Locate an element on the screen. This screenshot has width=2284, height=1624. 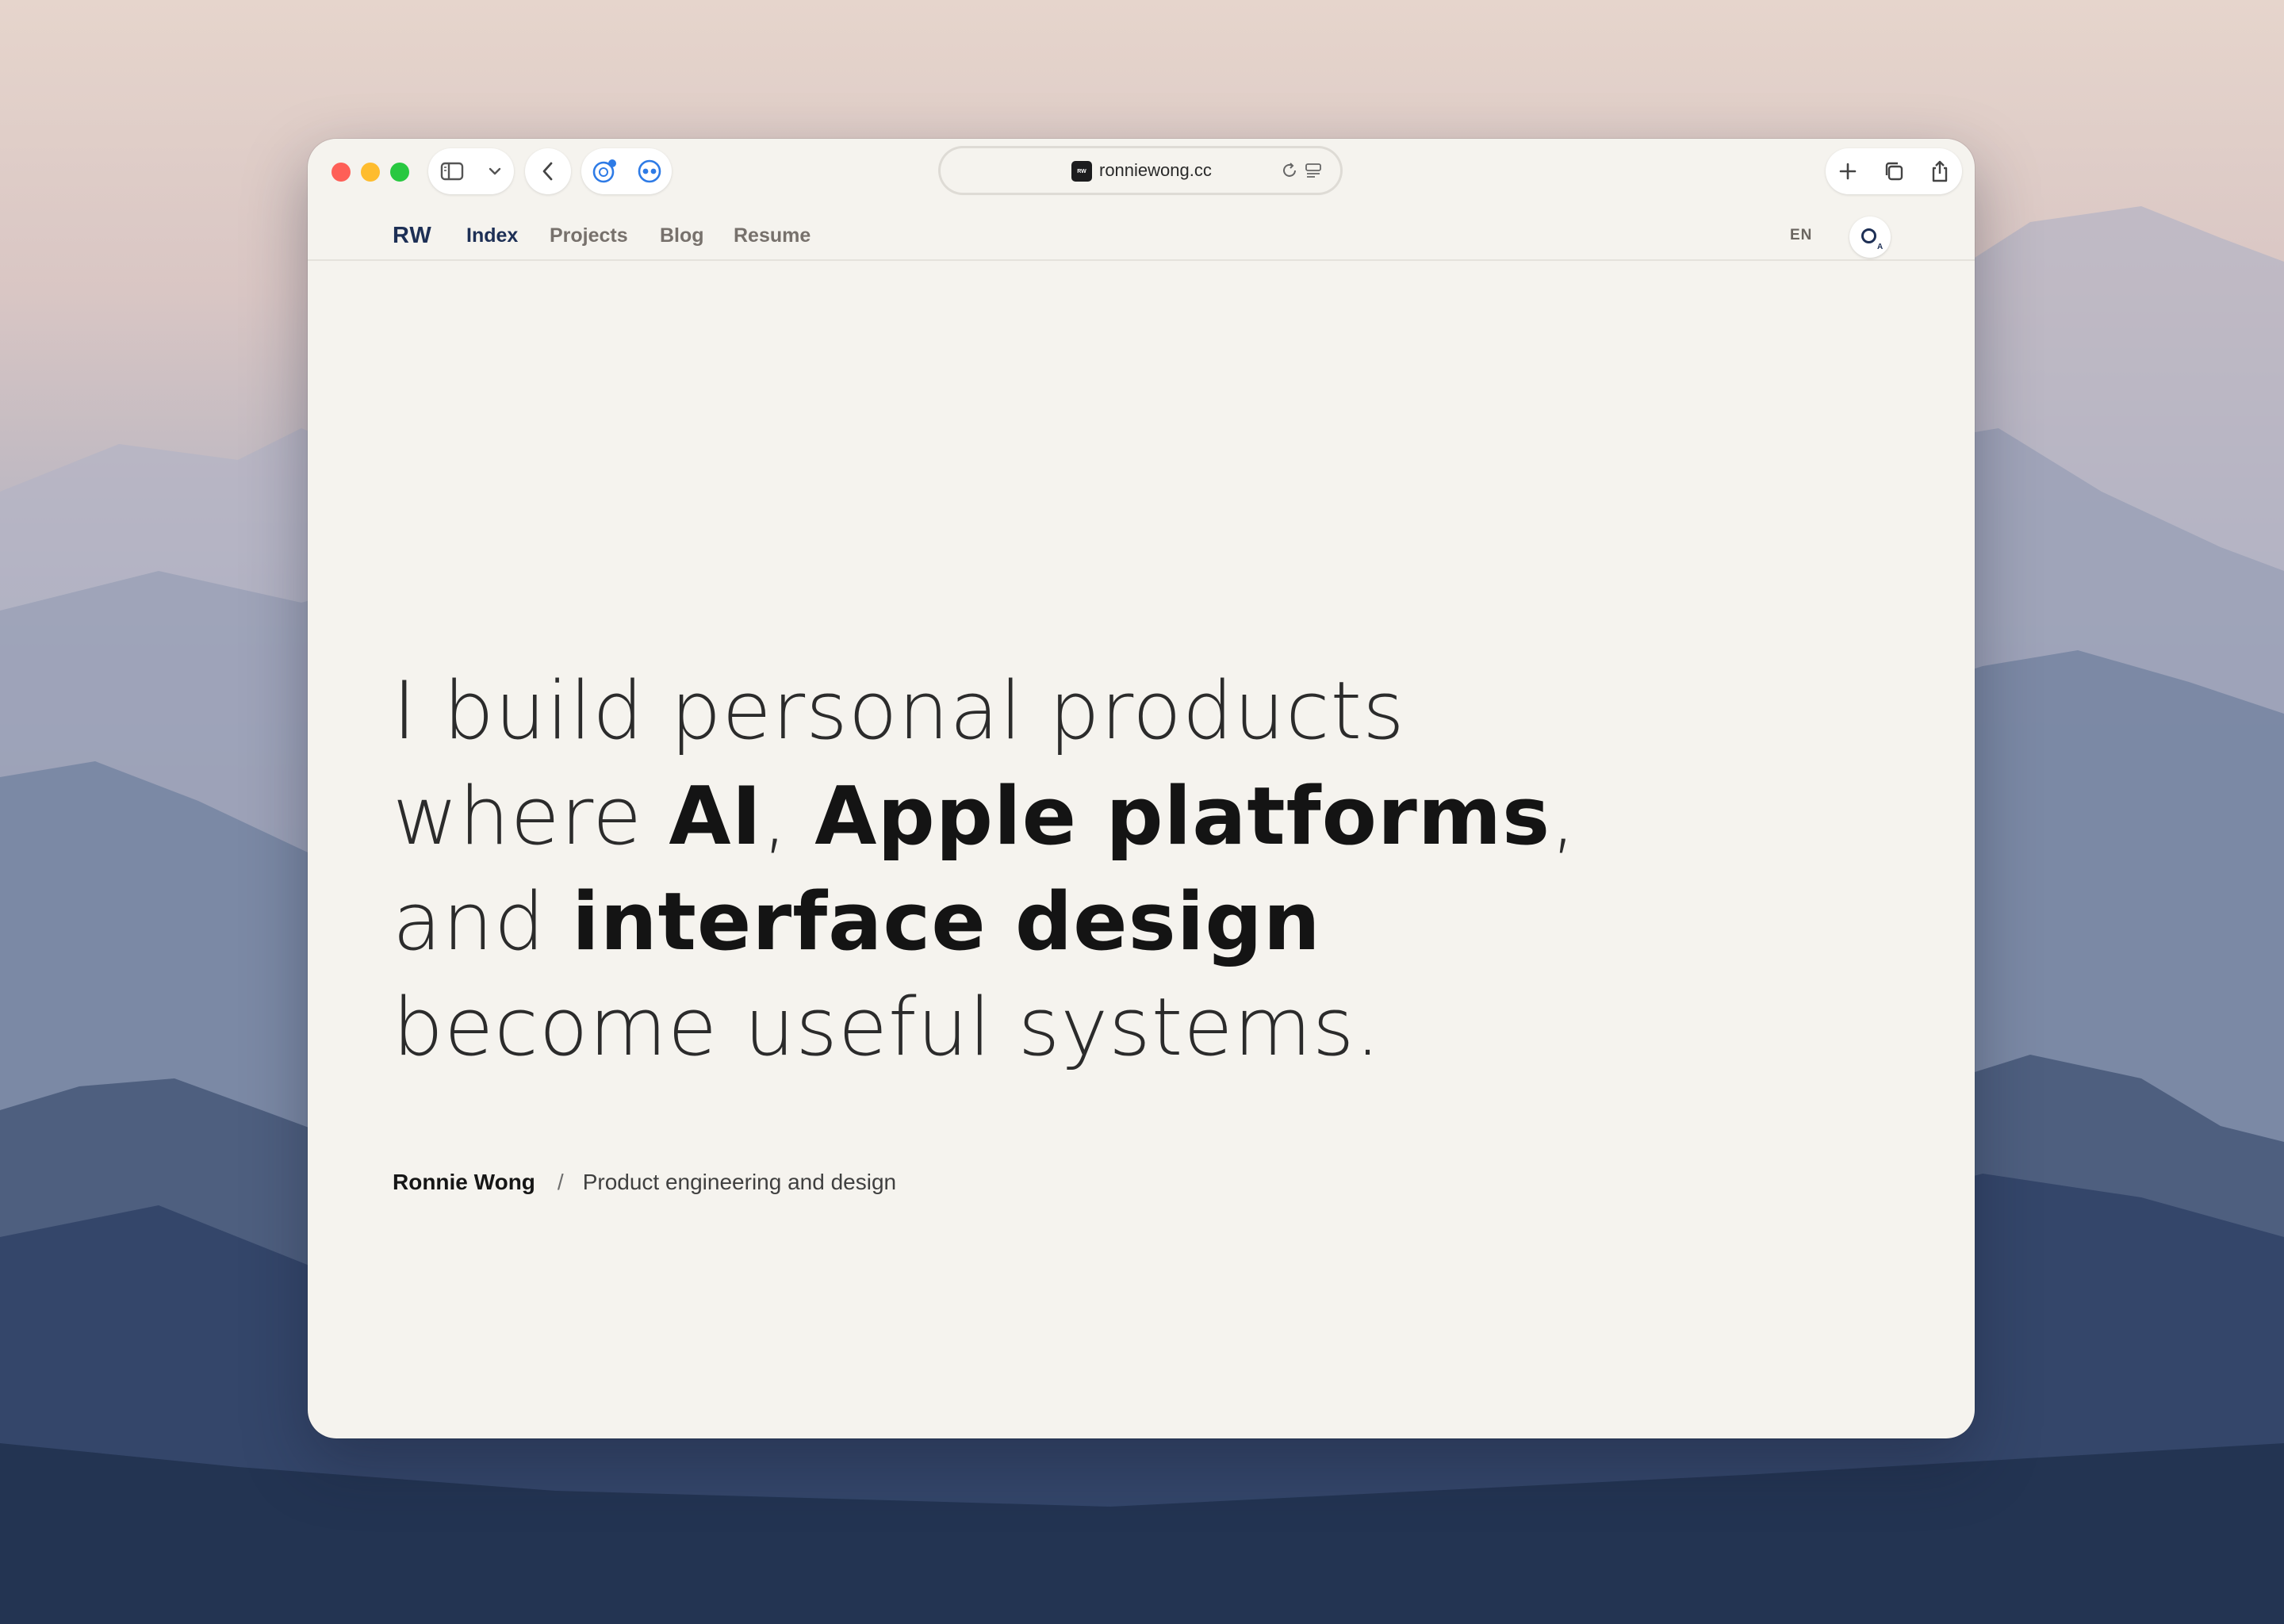
hero-line-3: and interface design is located at coordinates (1027, 922).